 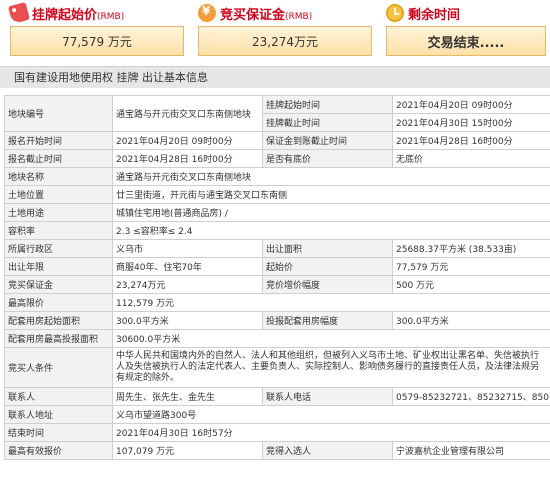 I want to click on table-row: 容积率 2.3 ≤容积率≤ 2.4, so click(x=277, y=230).